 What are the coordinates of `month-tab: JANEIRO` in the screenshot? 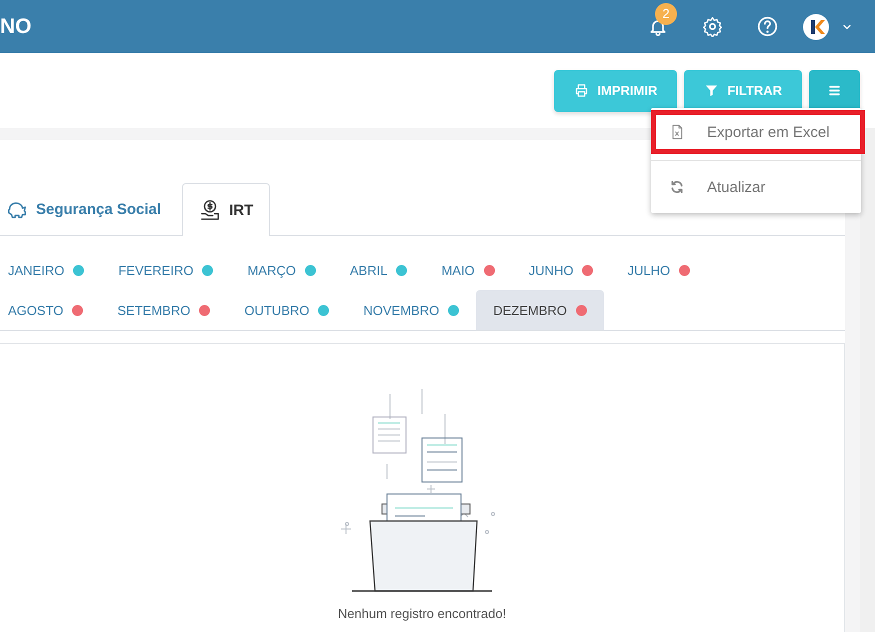 It's located at (51, 270).